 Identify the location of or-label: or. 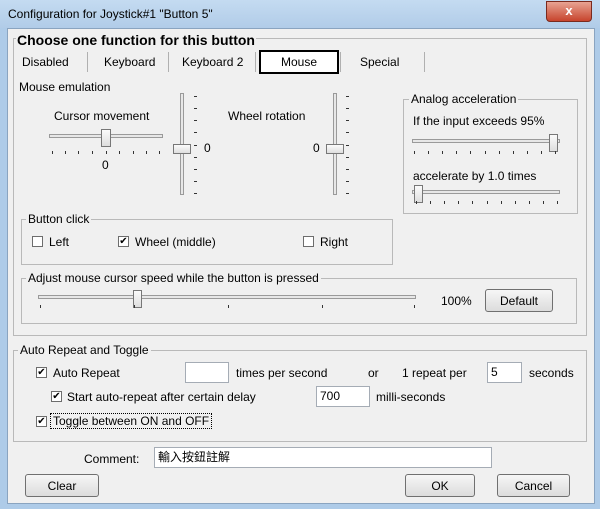
(373, 373).